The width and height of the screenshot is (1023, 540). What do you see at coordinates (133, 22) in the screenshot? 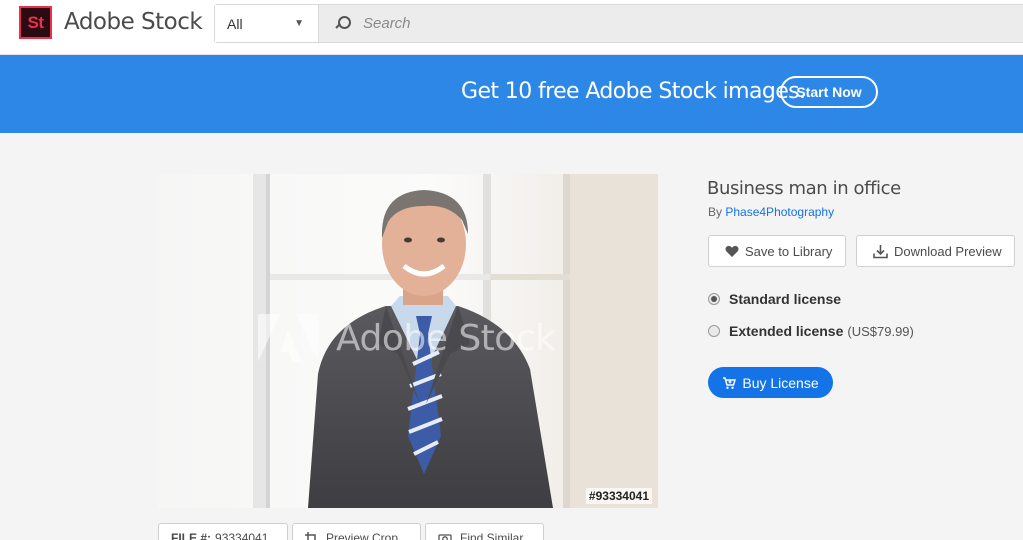
I see `logo-text: Adobe Stock` at bounding box center [133, 22].